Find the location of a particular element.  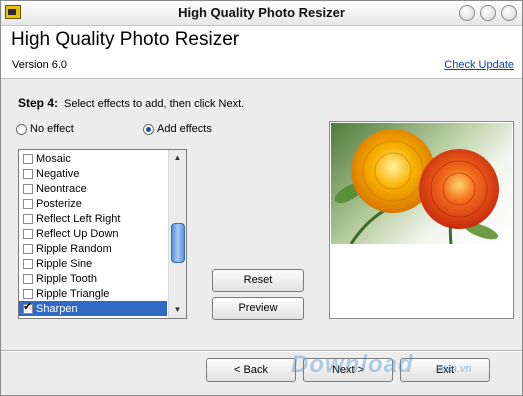

effect-list-item: Reflect Left Right is located at coordinates (93, 218).